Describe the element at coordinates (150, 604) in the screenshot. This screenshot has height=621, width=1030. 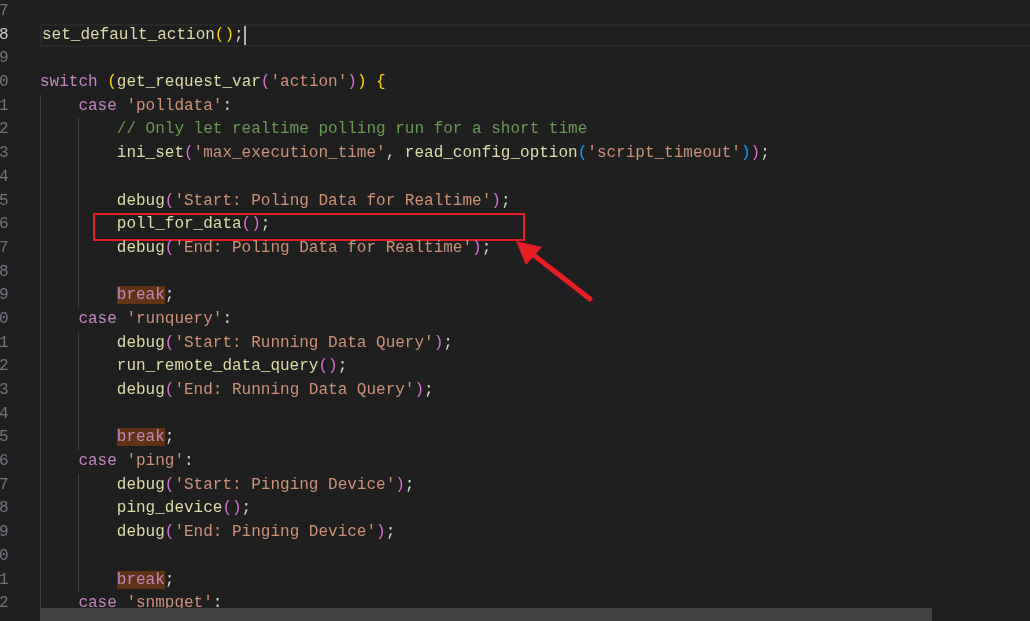
I see `code-line: case 'snmpget':` at that location.